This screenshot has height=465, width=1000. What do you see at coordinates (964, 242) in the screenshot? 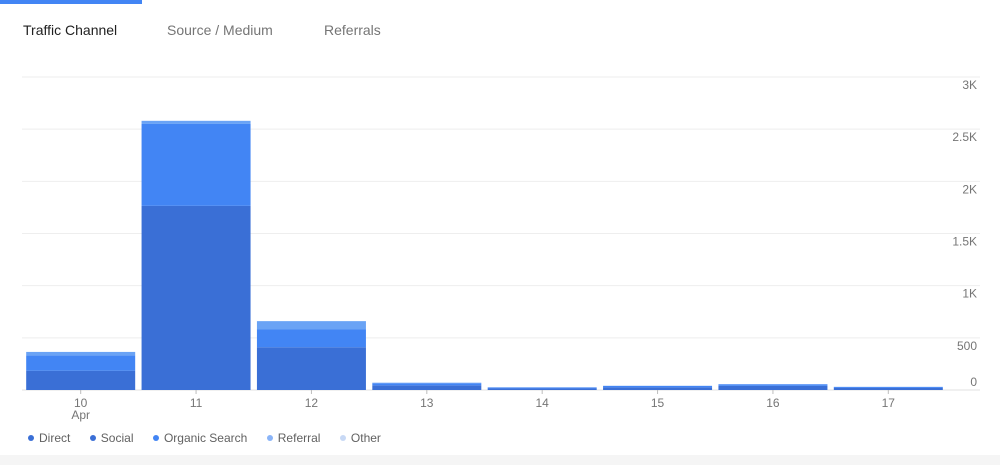
I see `y-tick-label-3: 1.5K` at bounding box center [964, 242].